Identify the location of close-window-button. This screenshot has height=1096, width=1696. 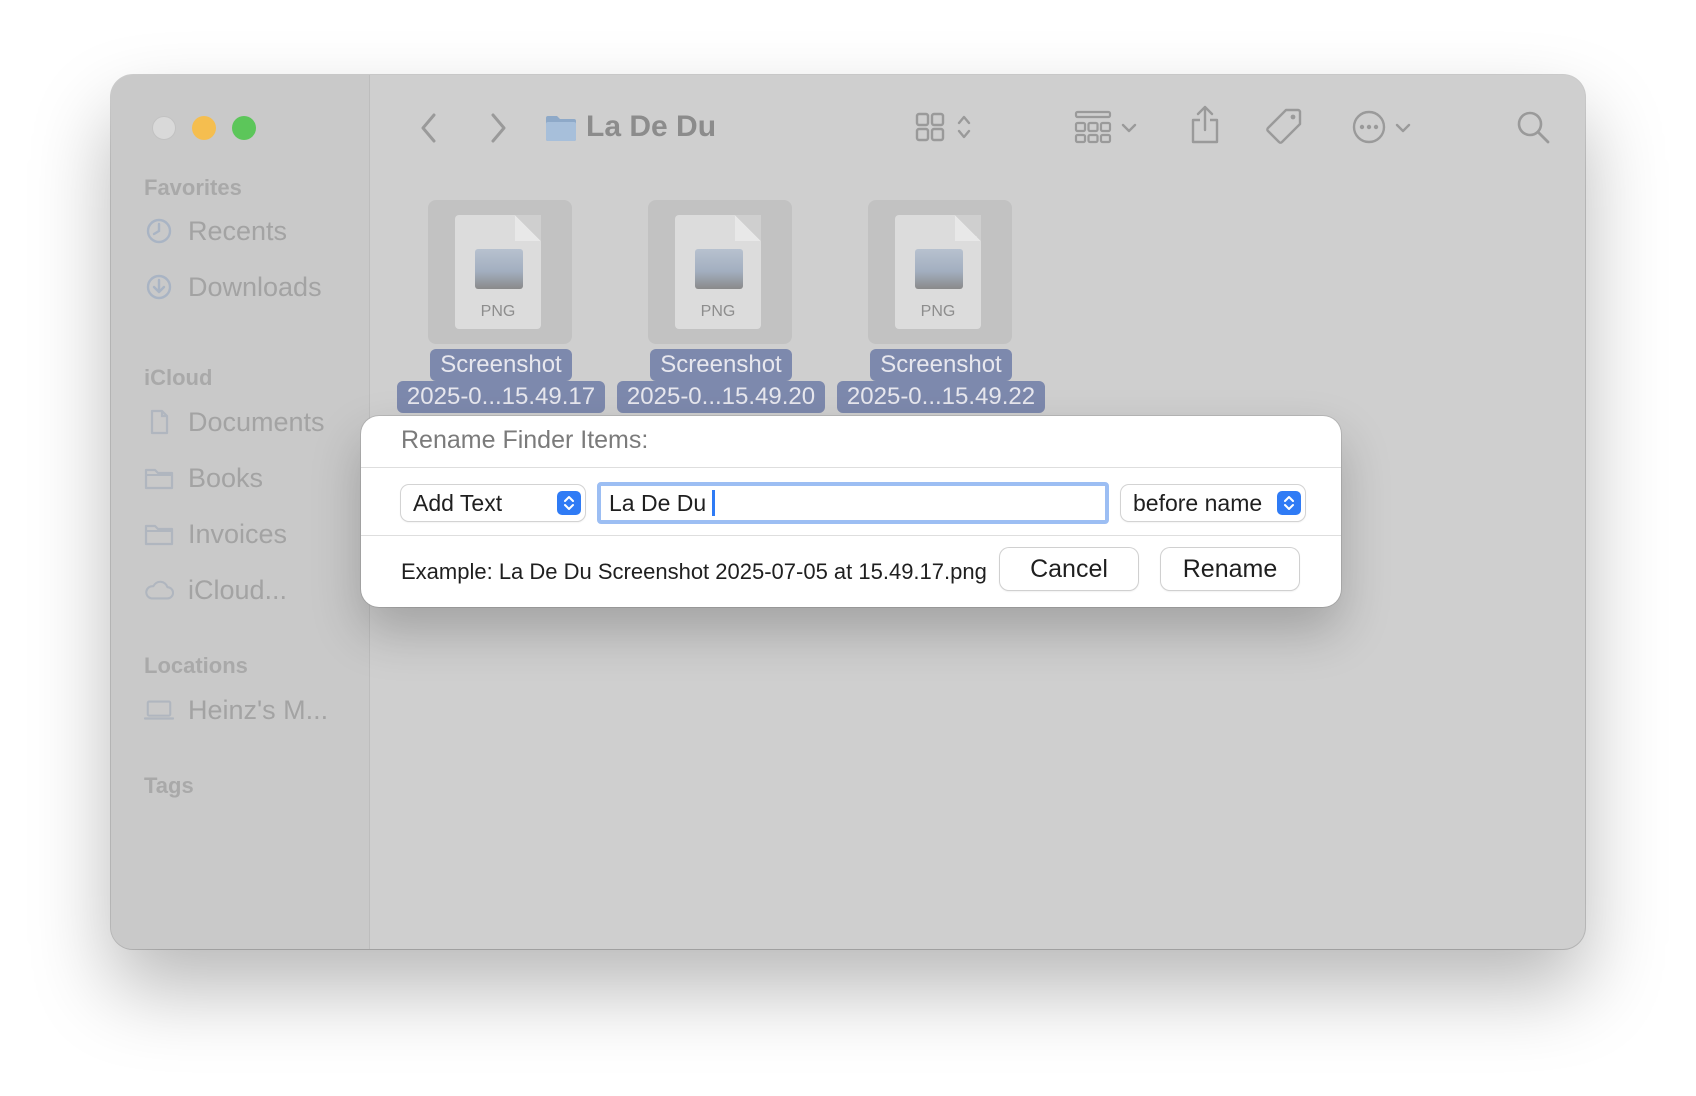
(164, 128).